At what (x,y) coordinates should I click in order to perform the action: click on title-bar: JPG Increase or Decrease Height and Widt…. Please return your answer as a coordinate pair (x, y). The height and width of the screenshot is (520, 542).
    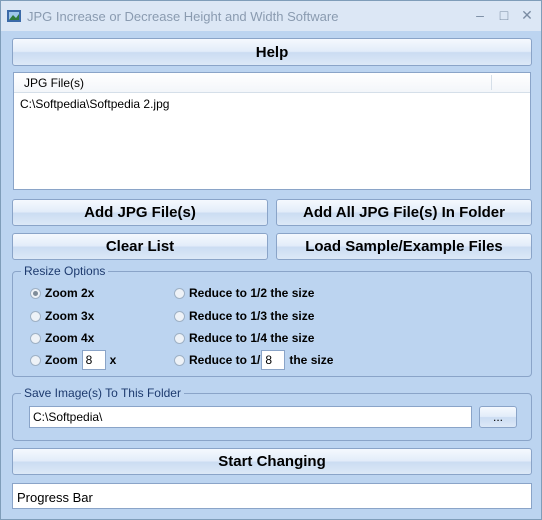
    Looking at the image, I should click on (271, 16).